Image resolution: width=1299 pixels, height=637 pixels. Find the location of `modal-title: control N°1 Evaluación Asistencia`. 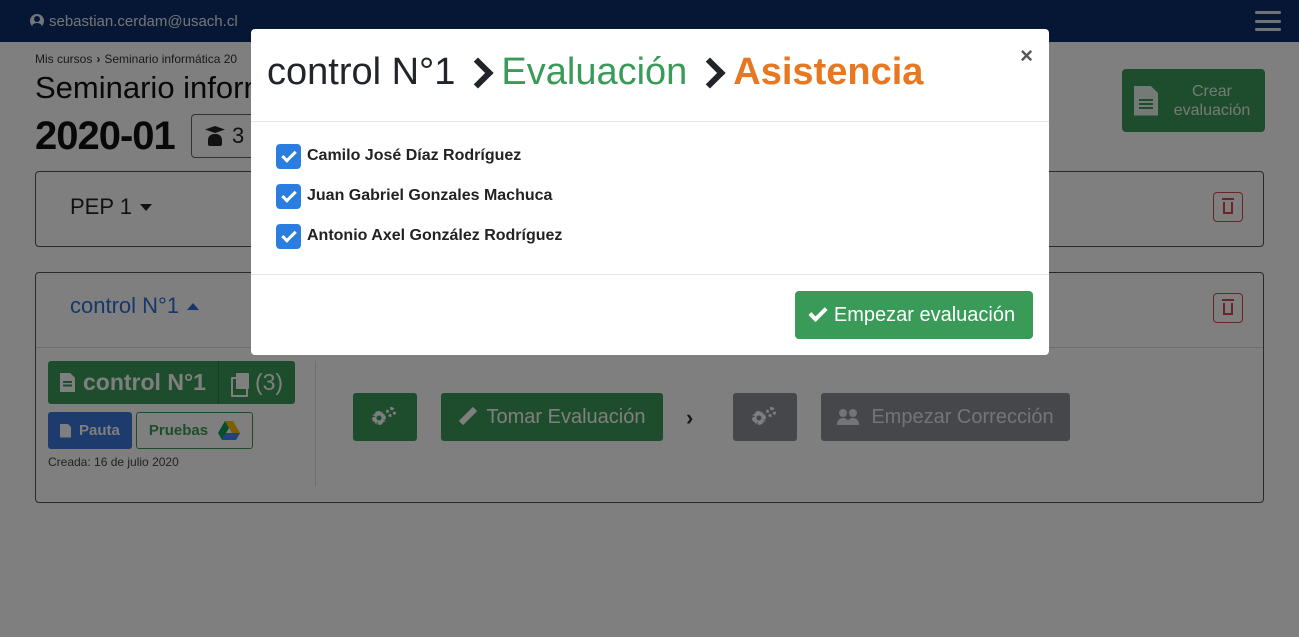

modal-title: control N°1 Evaluación Asistencia is located at coordinates (595, 72).